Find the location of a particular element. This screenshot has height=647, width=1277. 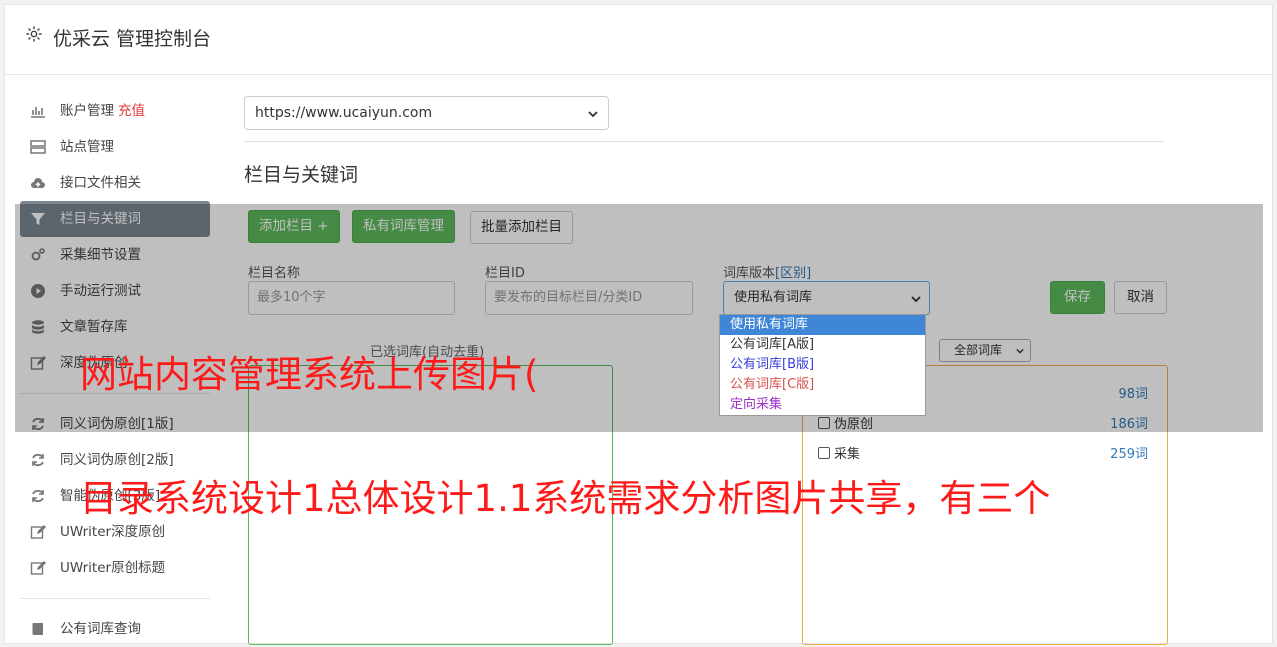

divider-line is located at coordinates (704, 141).